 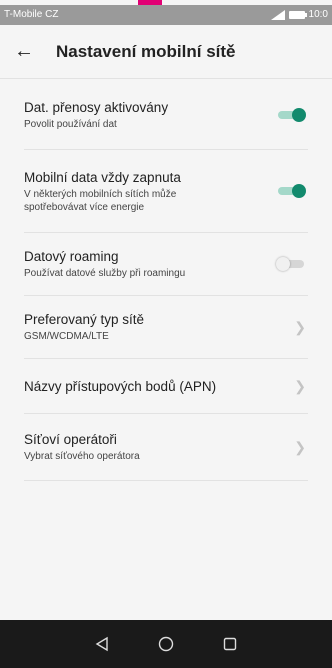 What do you see at coordinates (291, 114) in the screenshot?
I see `data-enabled-toggle` at bounding box center [291, 114].